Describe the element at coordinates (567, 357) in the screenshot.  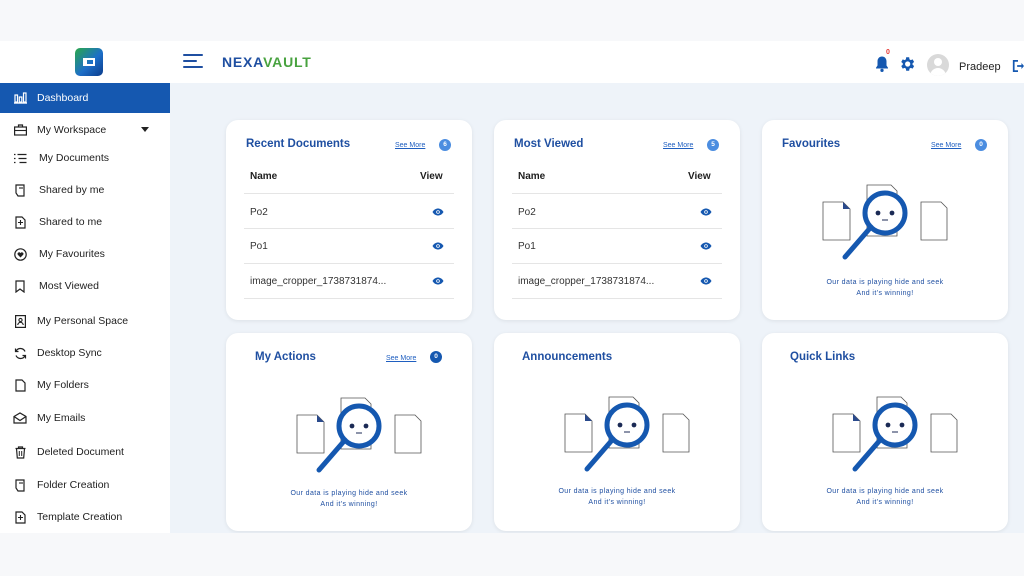
I see `card-title: Announcements` at that location.